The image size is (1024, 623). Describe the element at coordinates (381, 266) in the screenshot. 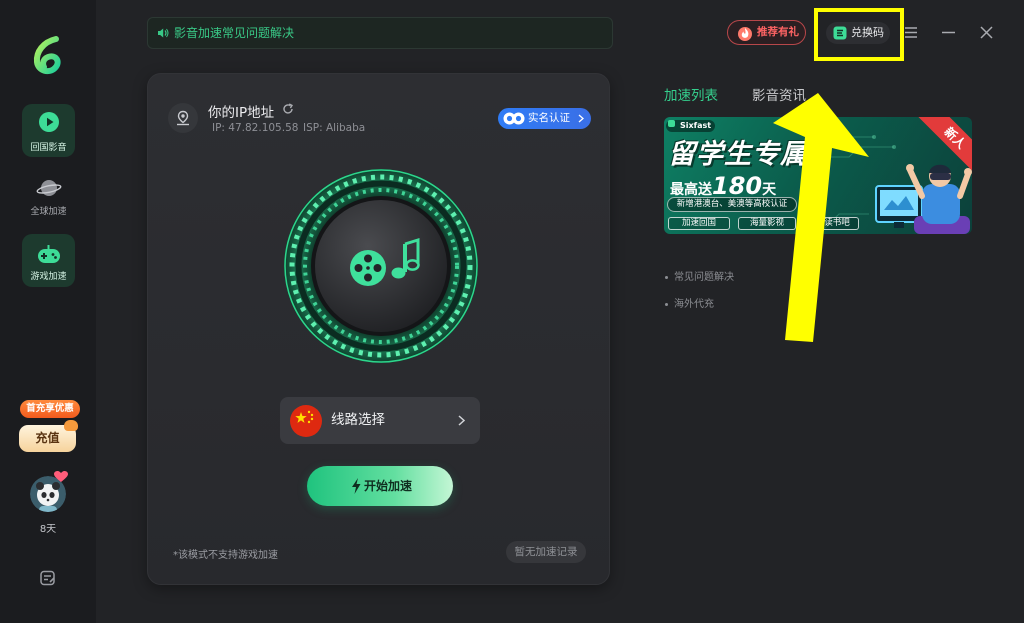

I see `film-music-icon` at that location.